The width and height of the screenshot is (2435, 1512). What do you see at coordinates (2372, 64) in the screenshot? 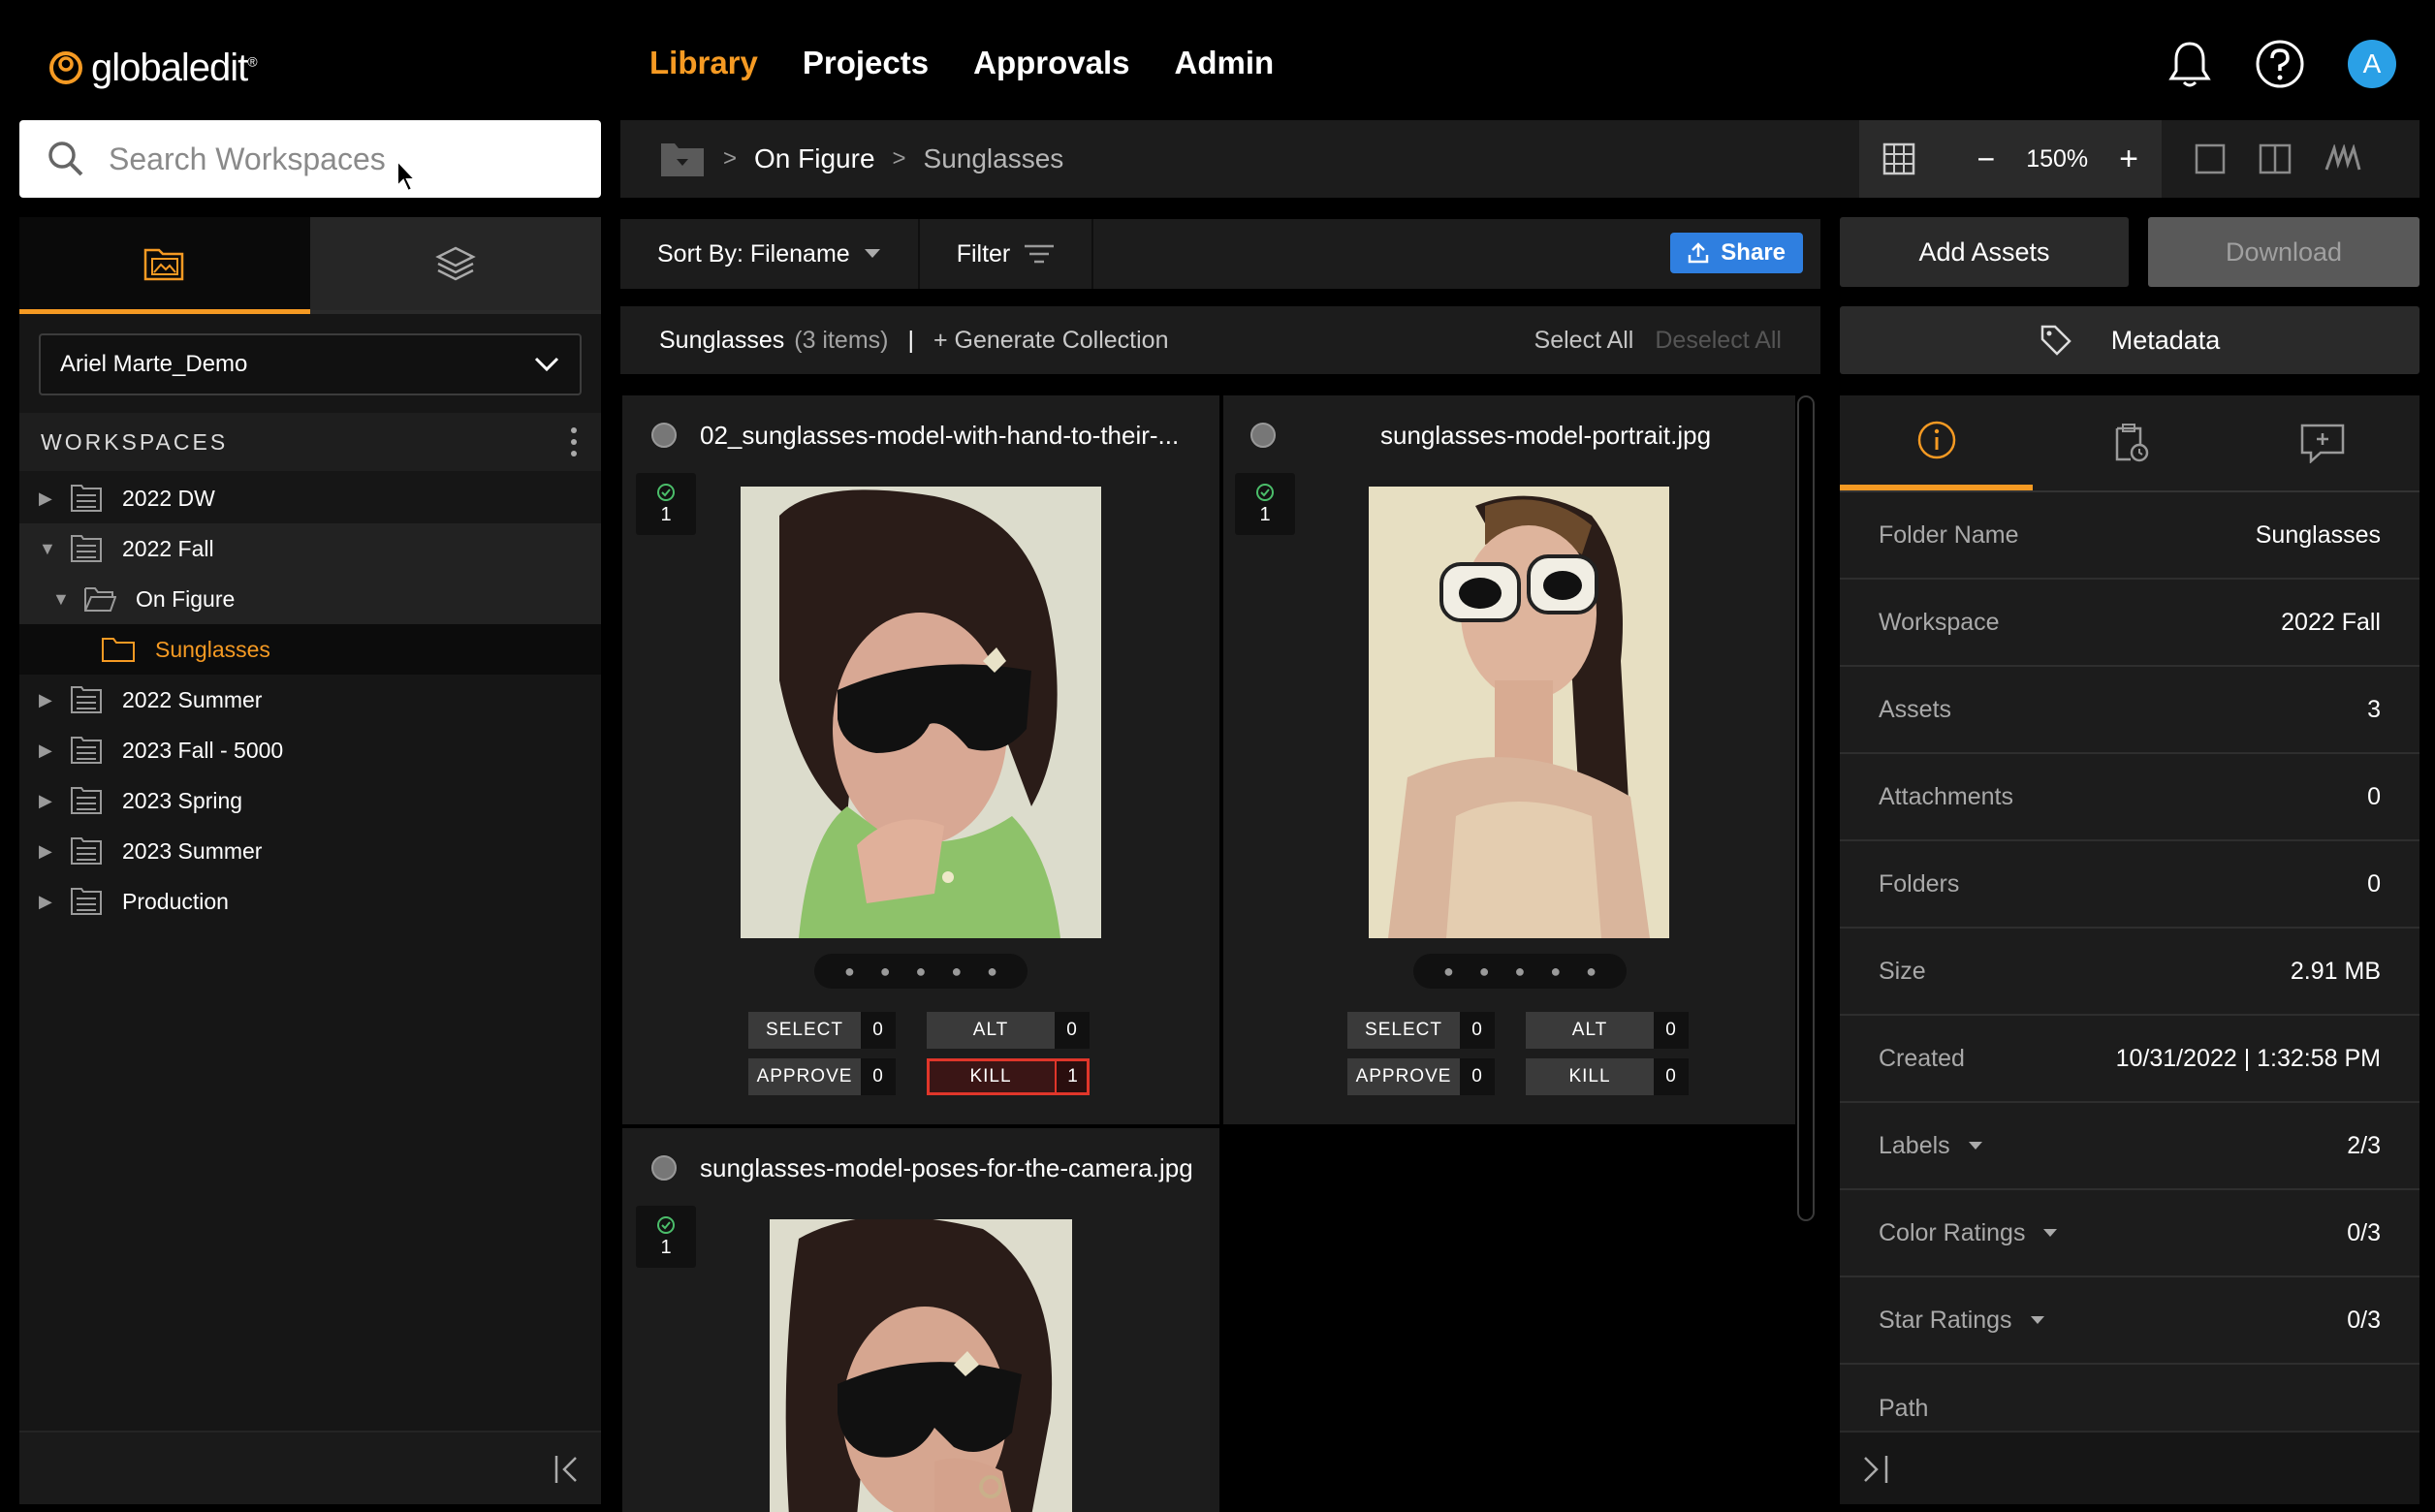
I see `user-avatar: A` at bounding box center [2372, 64].